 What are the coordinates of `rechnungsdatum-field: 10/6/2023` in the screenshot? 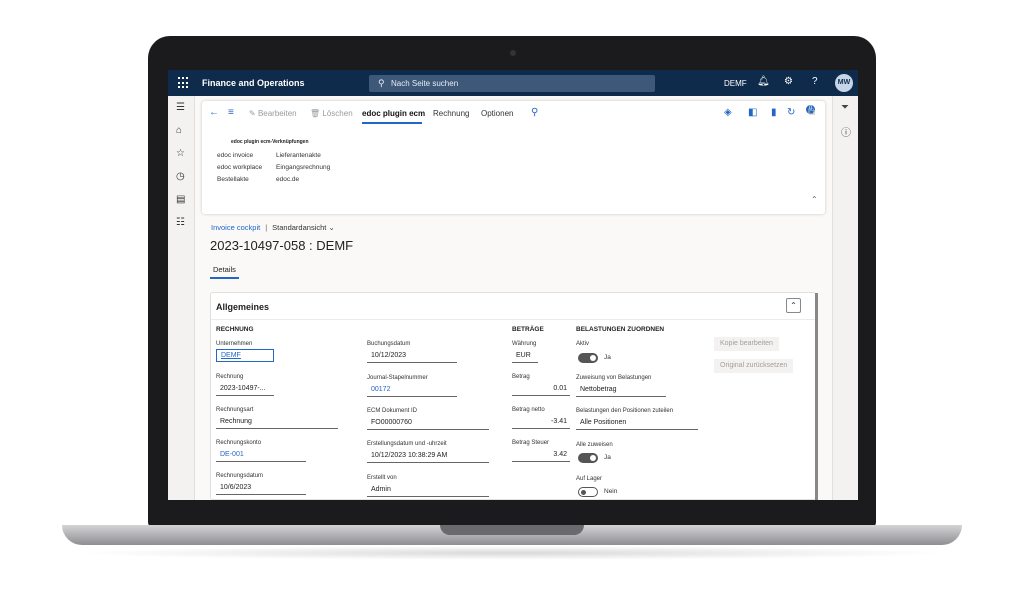 It's located at (261, 489).